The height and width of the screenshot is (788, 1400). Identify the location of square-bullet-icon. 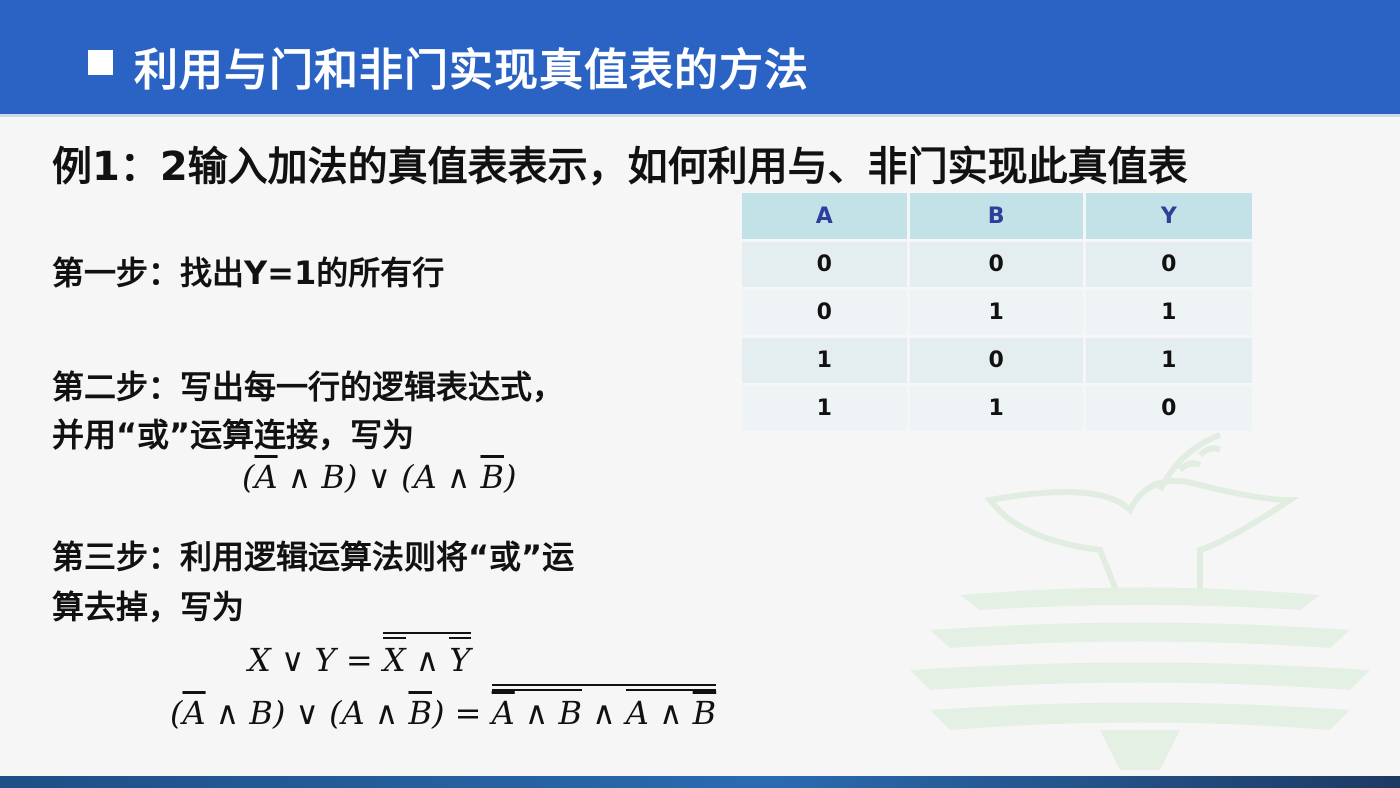
(100, 62).